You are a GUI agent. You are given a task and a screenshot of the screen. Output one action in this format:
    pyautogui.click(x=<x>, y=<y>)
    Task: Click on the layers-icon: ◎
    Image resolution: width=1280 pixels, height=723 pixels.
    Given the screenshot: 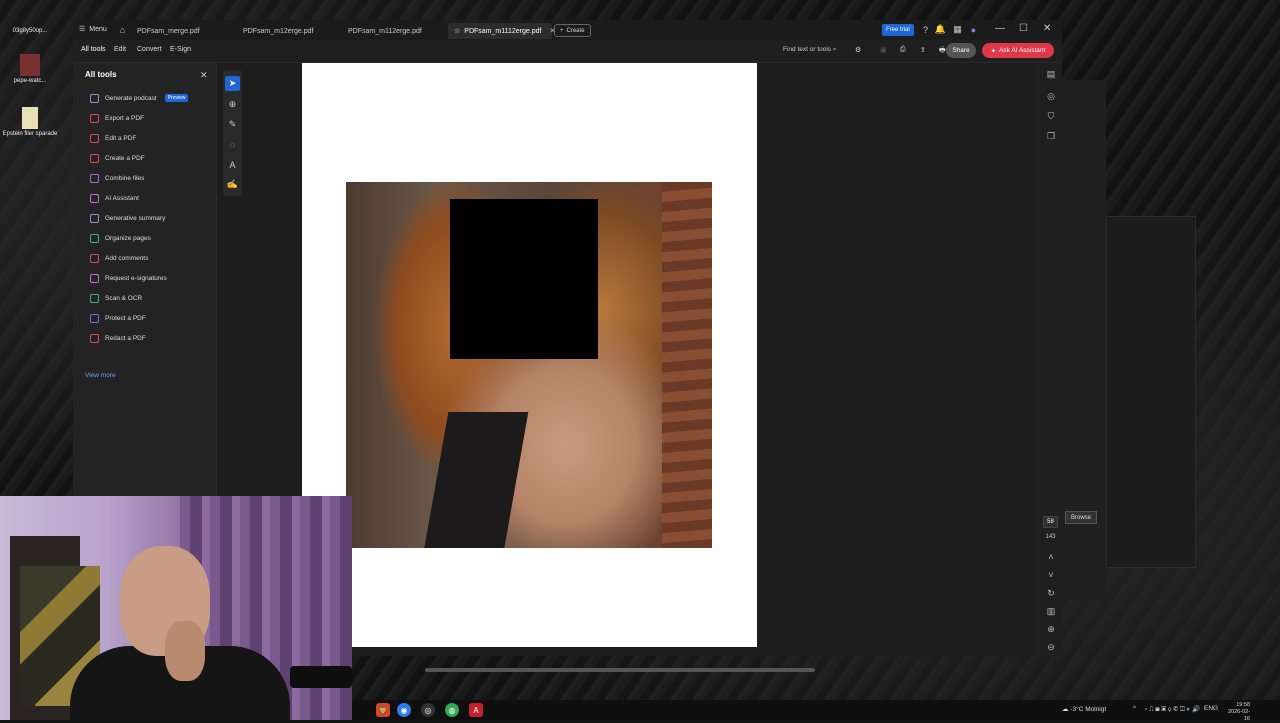 What is the action you would take?
    pyautogui.click(x=1051, y=96)
    